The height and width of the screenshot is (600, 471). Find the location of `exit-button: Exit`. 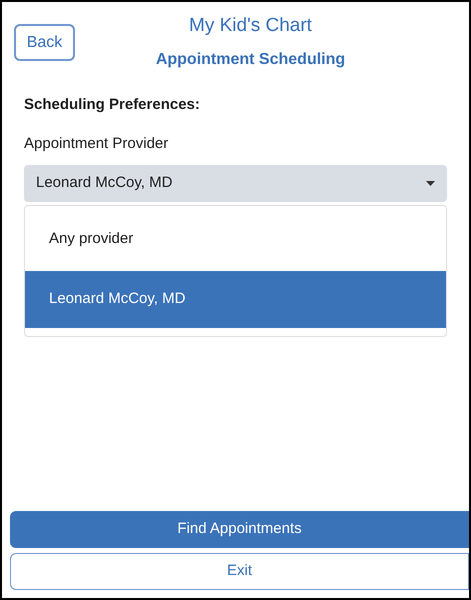

exit-button: Exit is located at coordinates (239, 571).